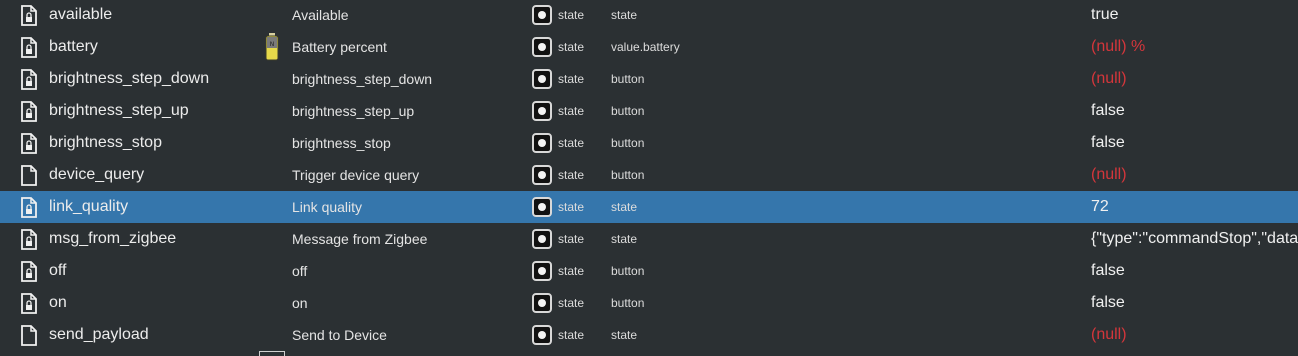  I want to click on object-id: available, so click(81, 14).